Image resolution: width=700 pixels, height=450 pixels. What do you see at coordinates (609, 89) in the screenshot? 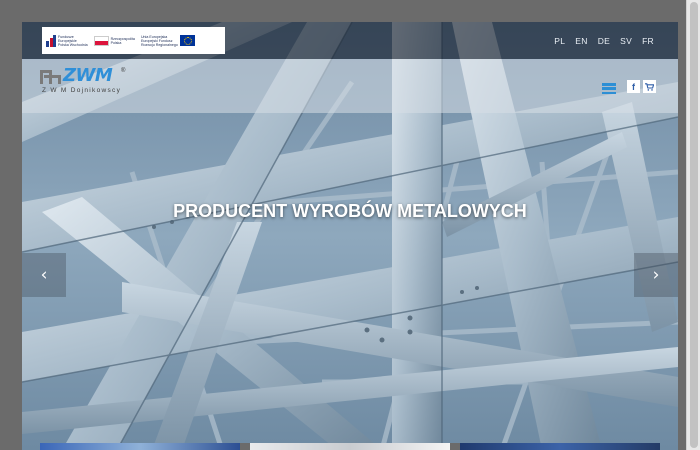
I see `hamburger-icon` at bounding box center [609, 89].